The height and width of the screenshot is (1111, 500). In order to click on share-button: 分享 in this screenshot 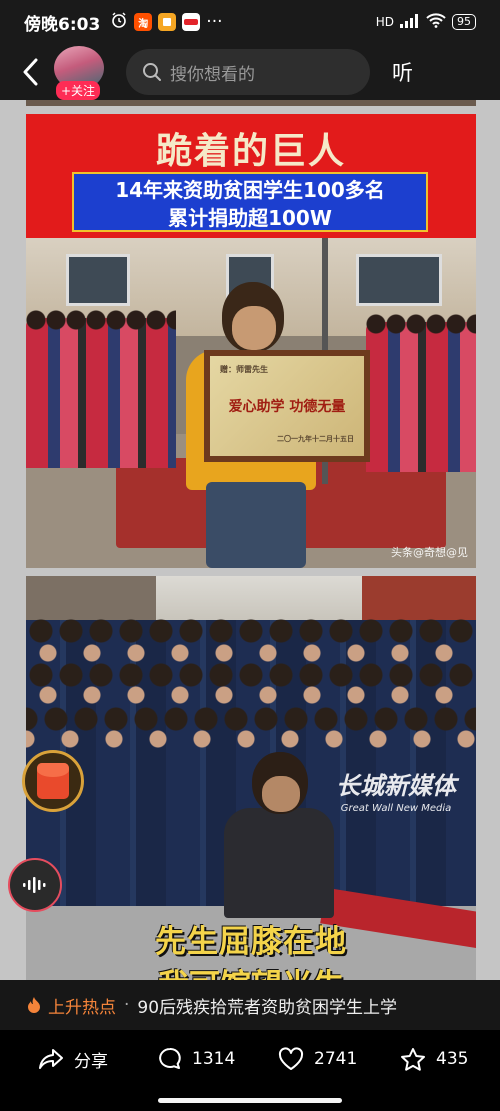, I will do `click(73, 1059)`.